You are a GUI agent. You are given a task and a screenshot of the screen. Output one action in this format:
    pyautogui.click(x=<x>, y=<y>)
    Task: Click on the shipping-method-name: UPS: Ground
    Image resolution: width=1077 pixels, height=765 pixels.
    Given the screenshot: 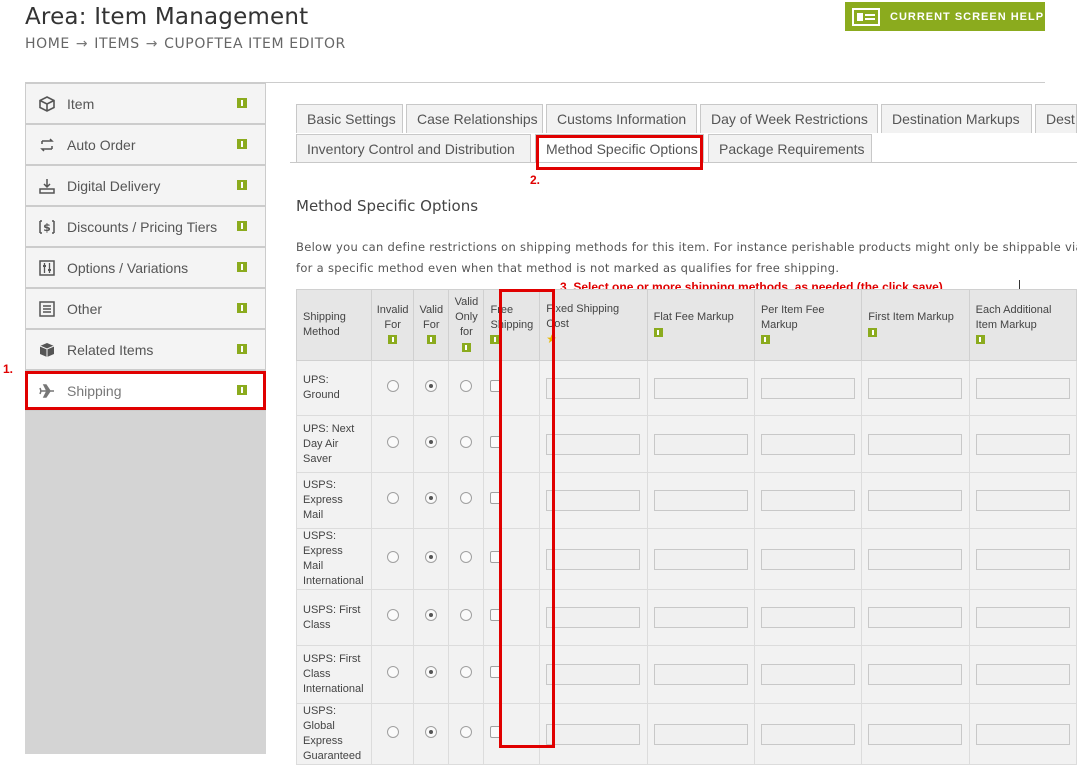 What is the action you would take?
    pyautogui.click(x=334, y=388)
    